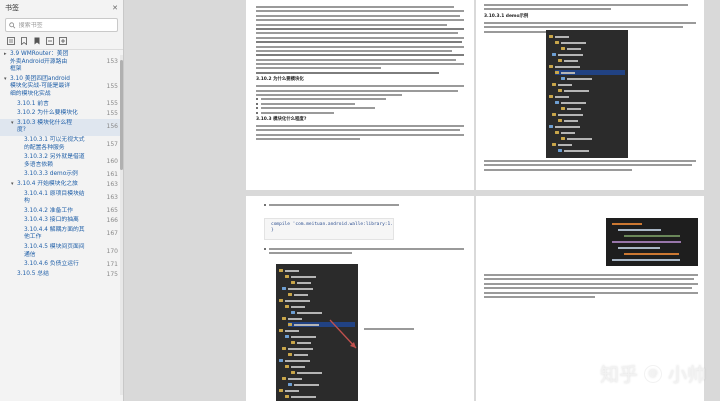  Describe the element at coordinates (54, 143) in the screenshot. I see `bookmark-label: 3.10.3.1 可以无视大式的配置各种服务` at that location.